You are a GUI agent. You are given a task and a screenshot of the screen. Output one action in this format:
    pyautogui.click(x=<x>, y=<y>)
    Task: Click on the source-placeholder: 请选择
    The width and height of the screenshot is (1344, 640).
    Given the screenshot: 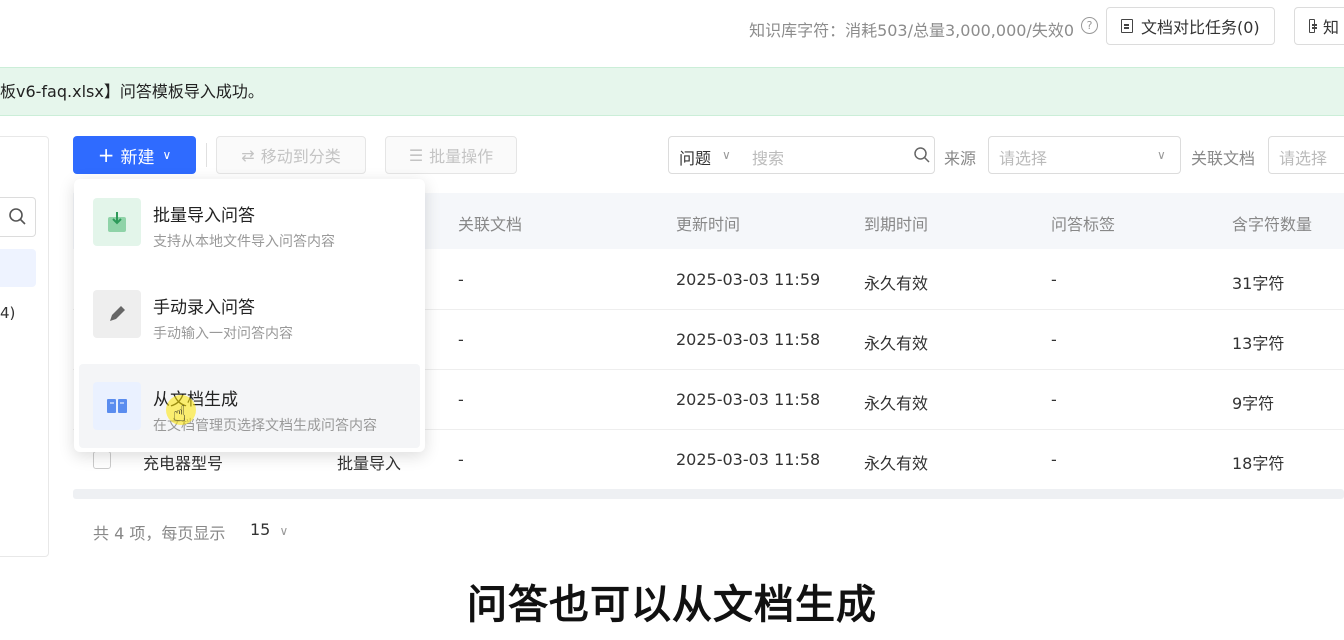 What is the action you would take?
    pyautogui.click(x=1023, y=158)
    